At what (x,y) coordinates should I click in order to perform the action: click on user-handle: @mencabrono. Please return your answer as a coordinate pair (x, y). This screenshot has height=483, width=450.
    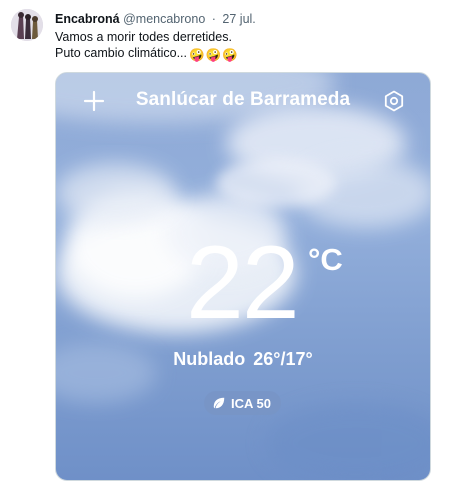
    Looking at the image, I should click on (164, 19).